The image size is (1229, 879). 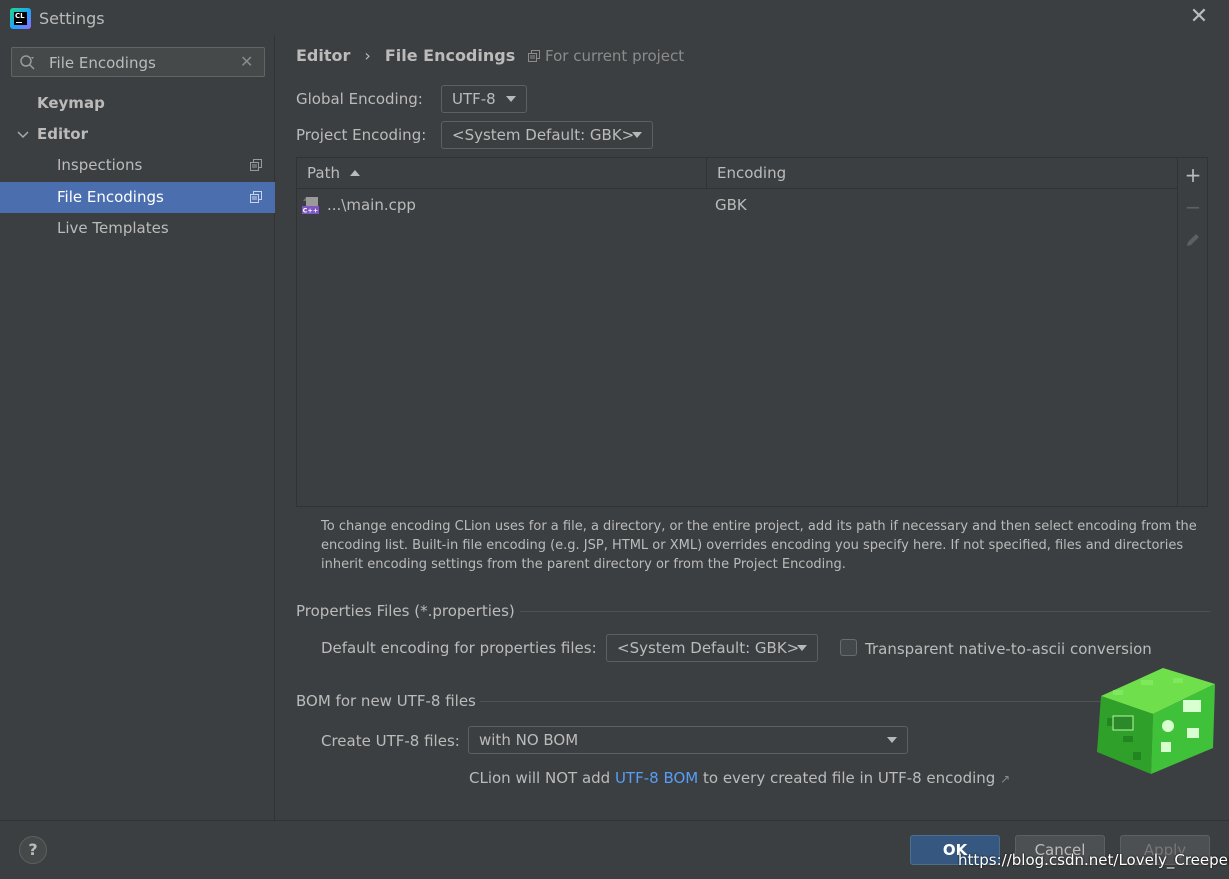 What do you see at coordinates (450, 55) in the screenshot?
I see `breadcrumb-file-encodings: File Encodings` at bounding box center [450, 55].